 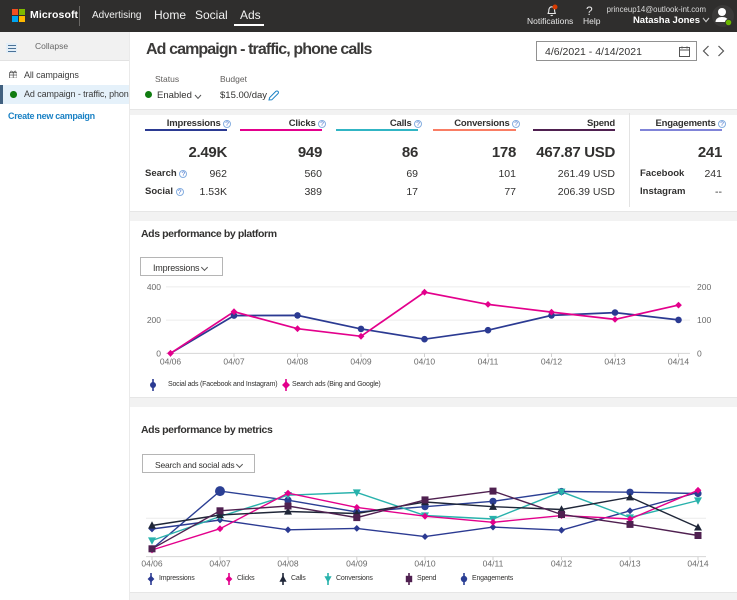 I want to click on svg-text: 0, so click(x=699, y=353).